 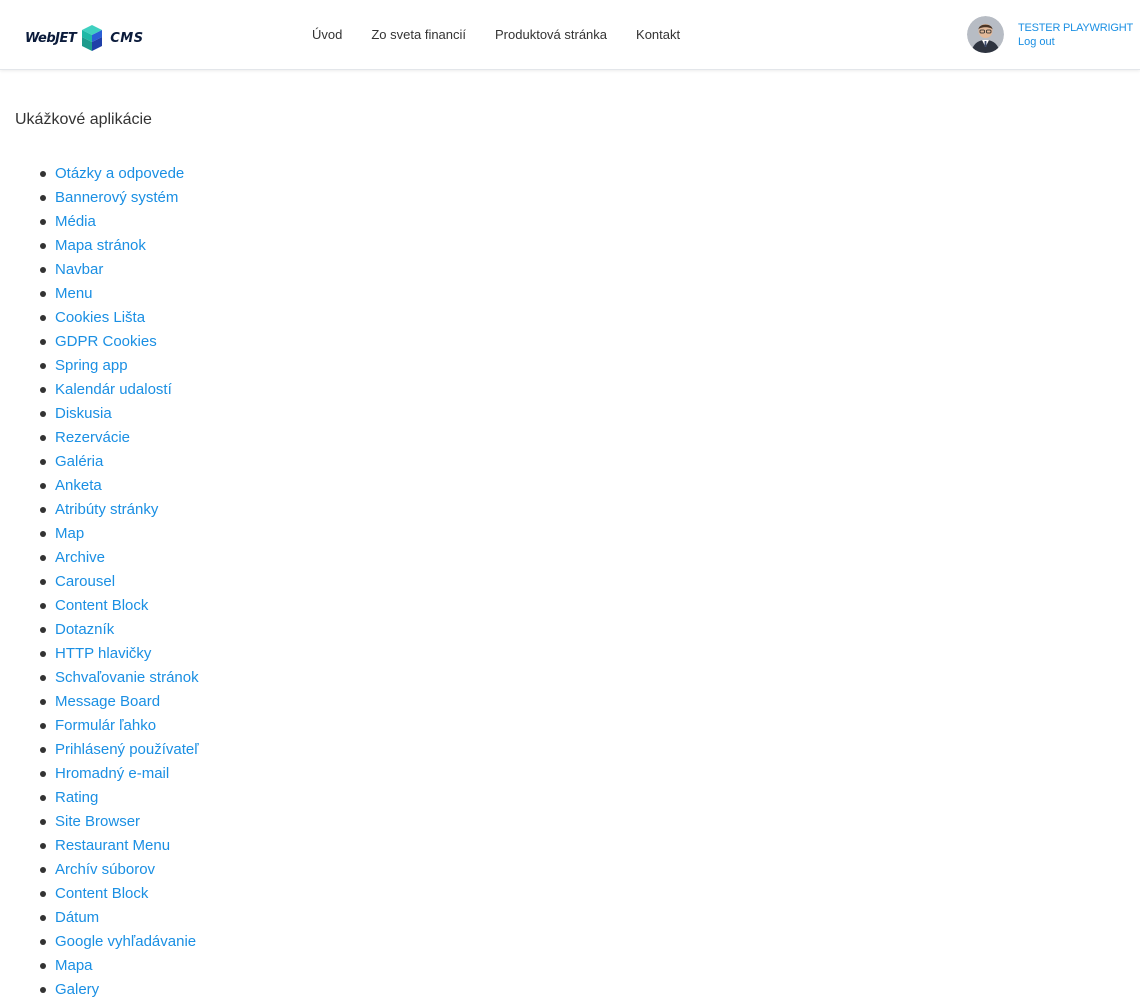 I want to click on list-item: Diskusia, so click(x=107, y=414).